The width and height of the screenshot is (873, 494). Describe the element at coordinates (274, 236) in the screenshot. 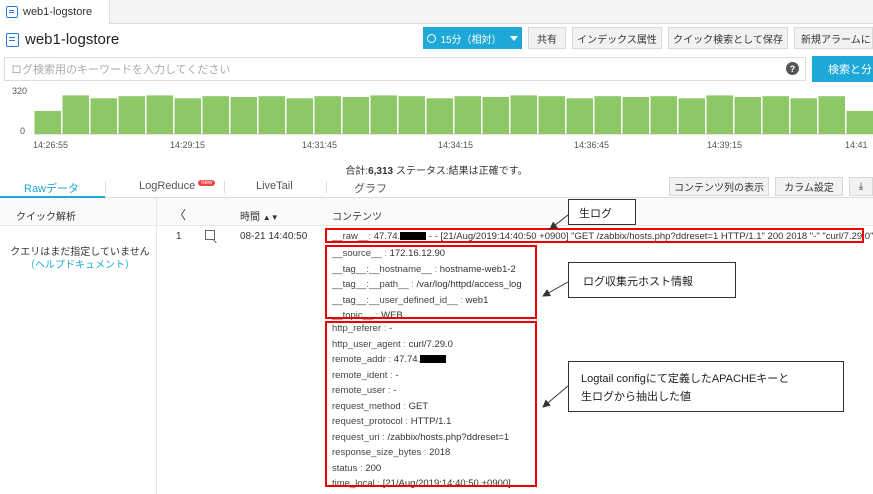

I see `row-time: 08-21 14:40:50` at that location.